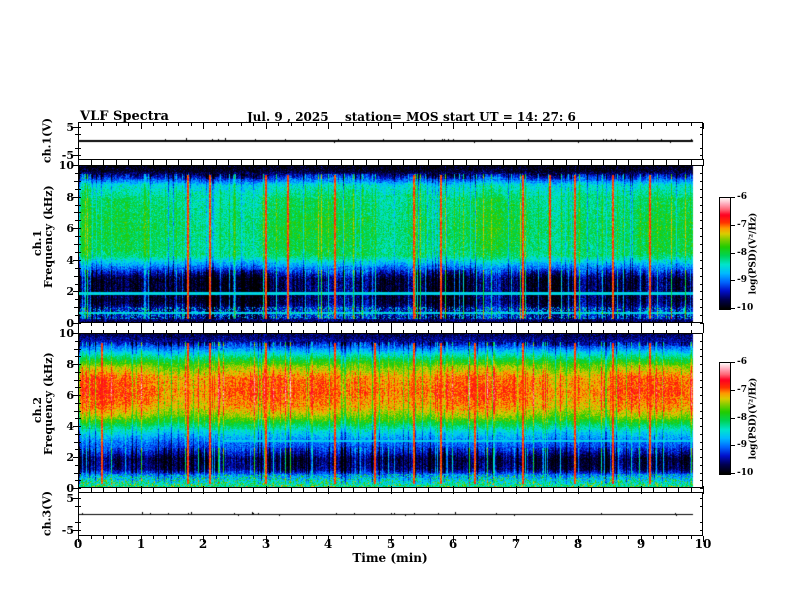  What do you see at coordinates (745, 473) in the screenshot?
I see `colorbar-ch2-tick-label: -10` at bounding box center [745, 473].